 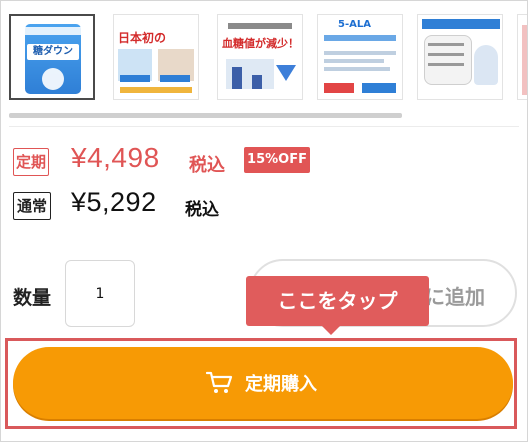 I want to click on thumbnail-2: 日本初の, so click(x=156, y=57).